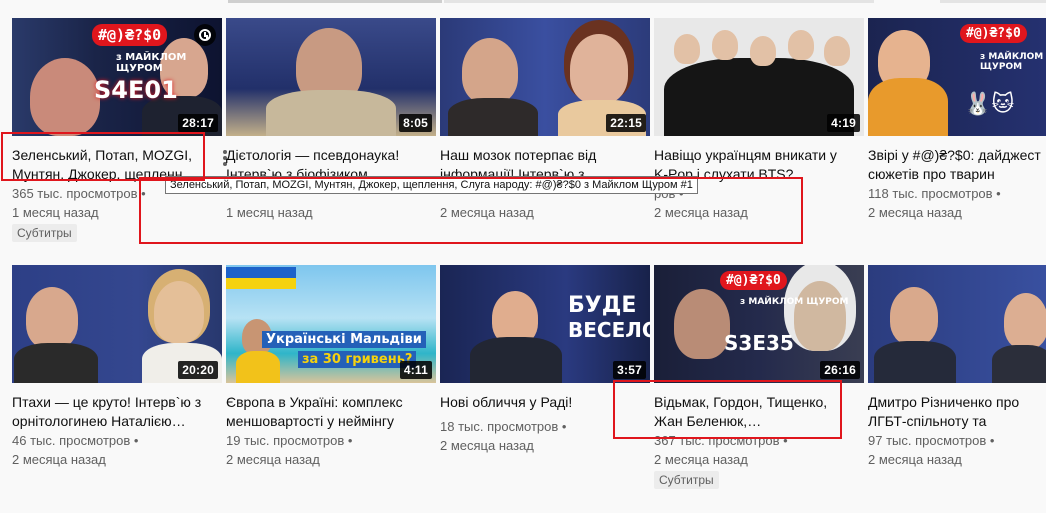 Image resolution: width=1046 pixels, height=513 pixels. I want to click on view-count: 365 тыс. просмотров •, so click(79, 193).